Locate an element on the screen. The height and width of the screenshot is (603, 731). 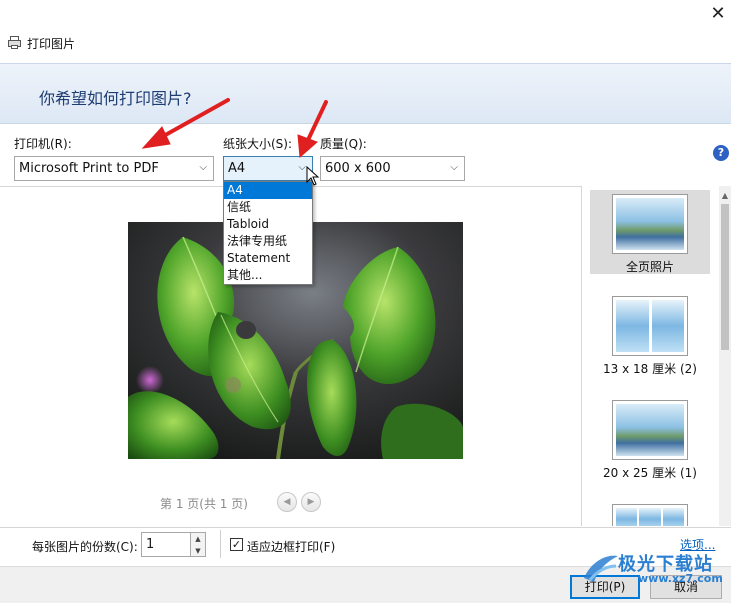
quality-label: 质量(Q): is located at coordinates (343, 144).